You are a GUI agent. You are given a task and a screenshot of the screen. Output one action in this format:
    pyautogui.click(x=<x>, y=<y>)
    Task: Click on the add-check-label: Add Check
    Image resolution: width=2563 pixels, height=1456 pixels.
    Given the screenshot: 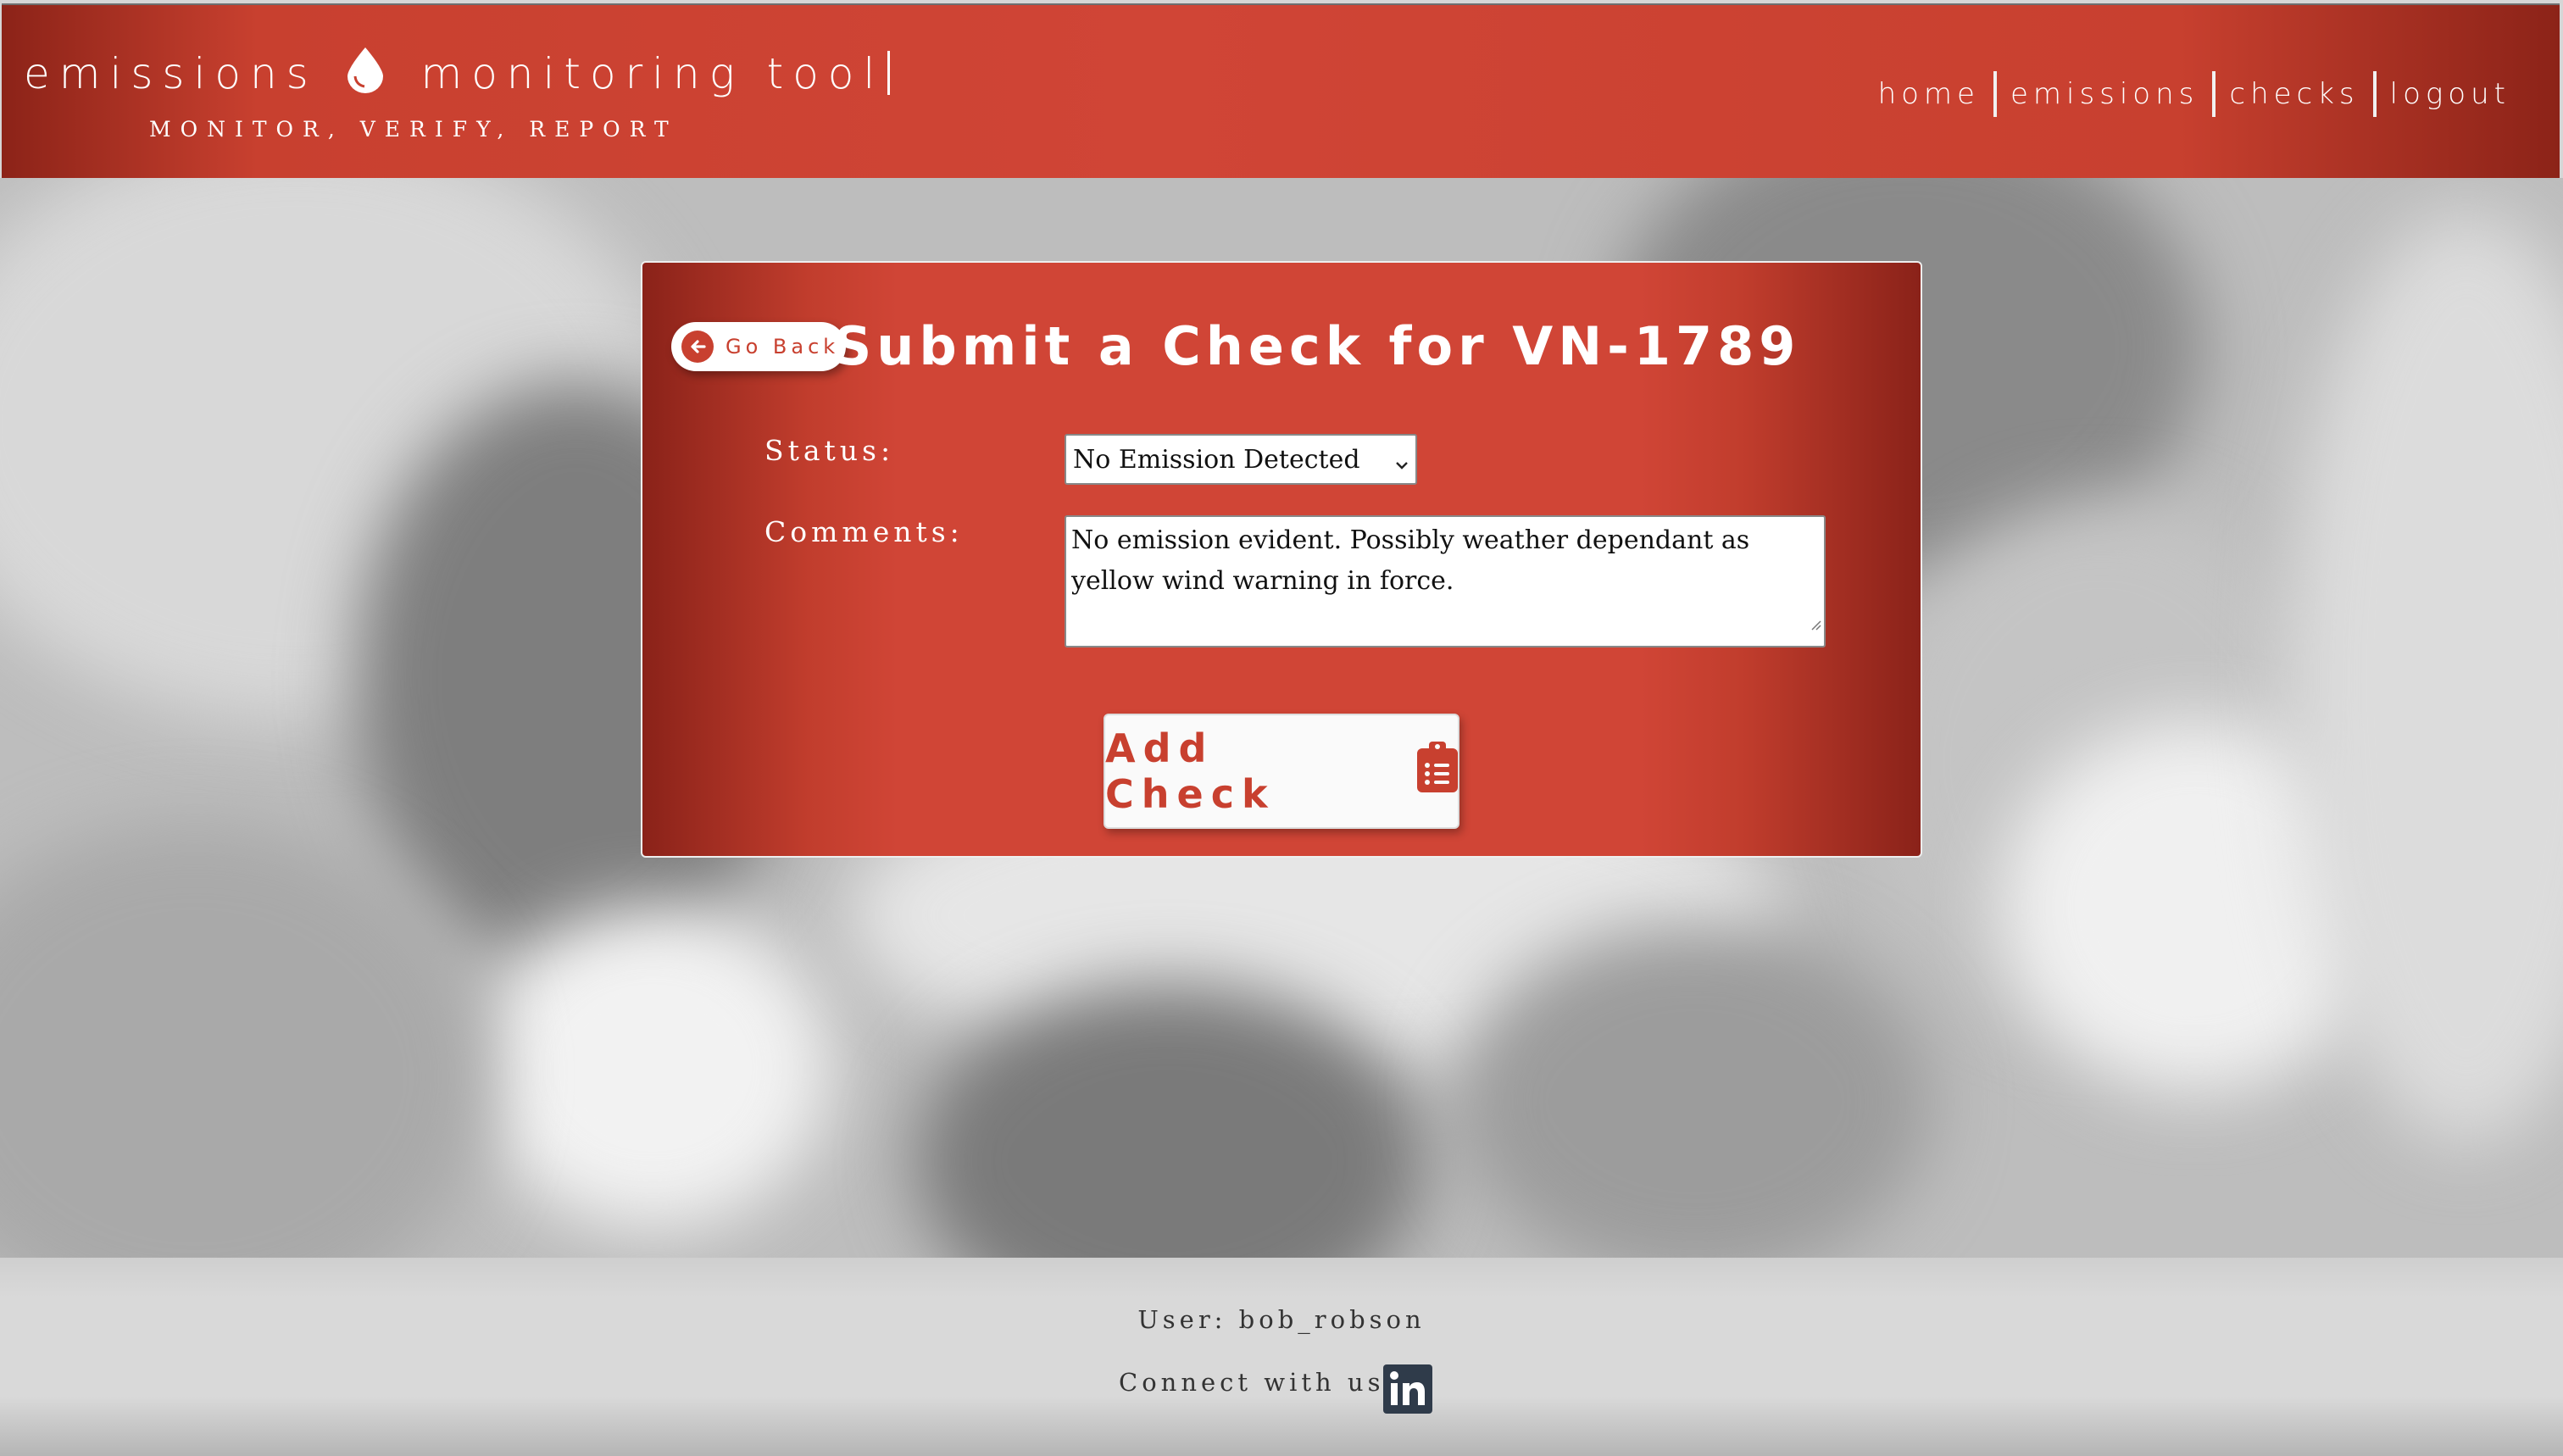 What is the action you would take?
    pyautogui.click(x=1190, y=771)
    